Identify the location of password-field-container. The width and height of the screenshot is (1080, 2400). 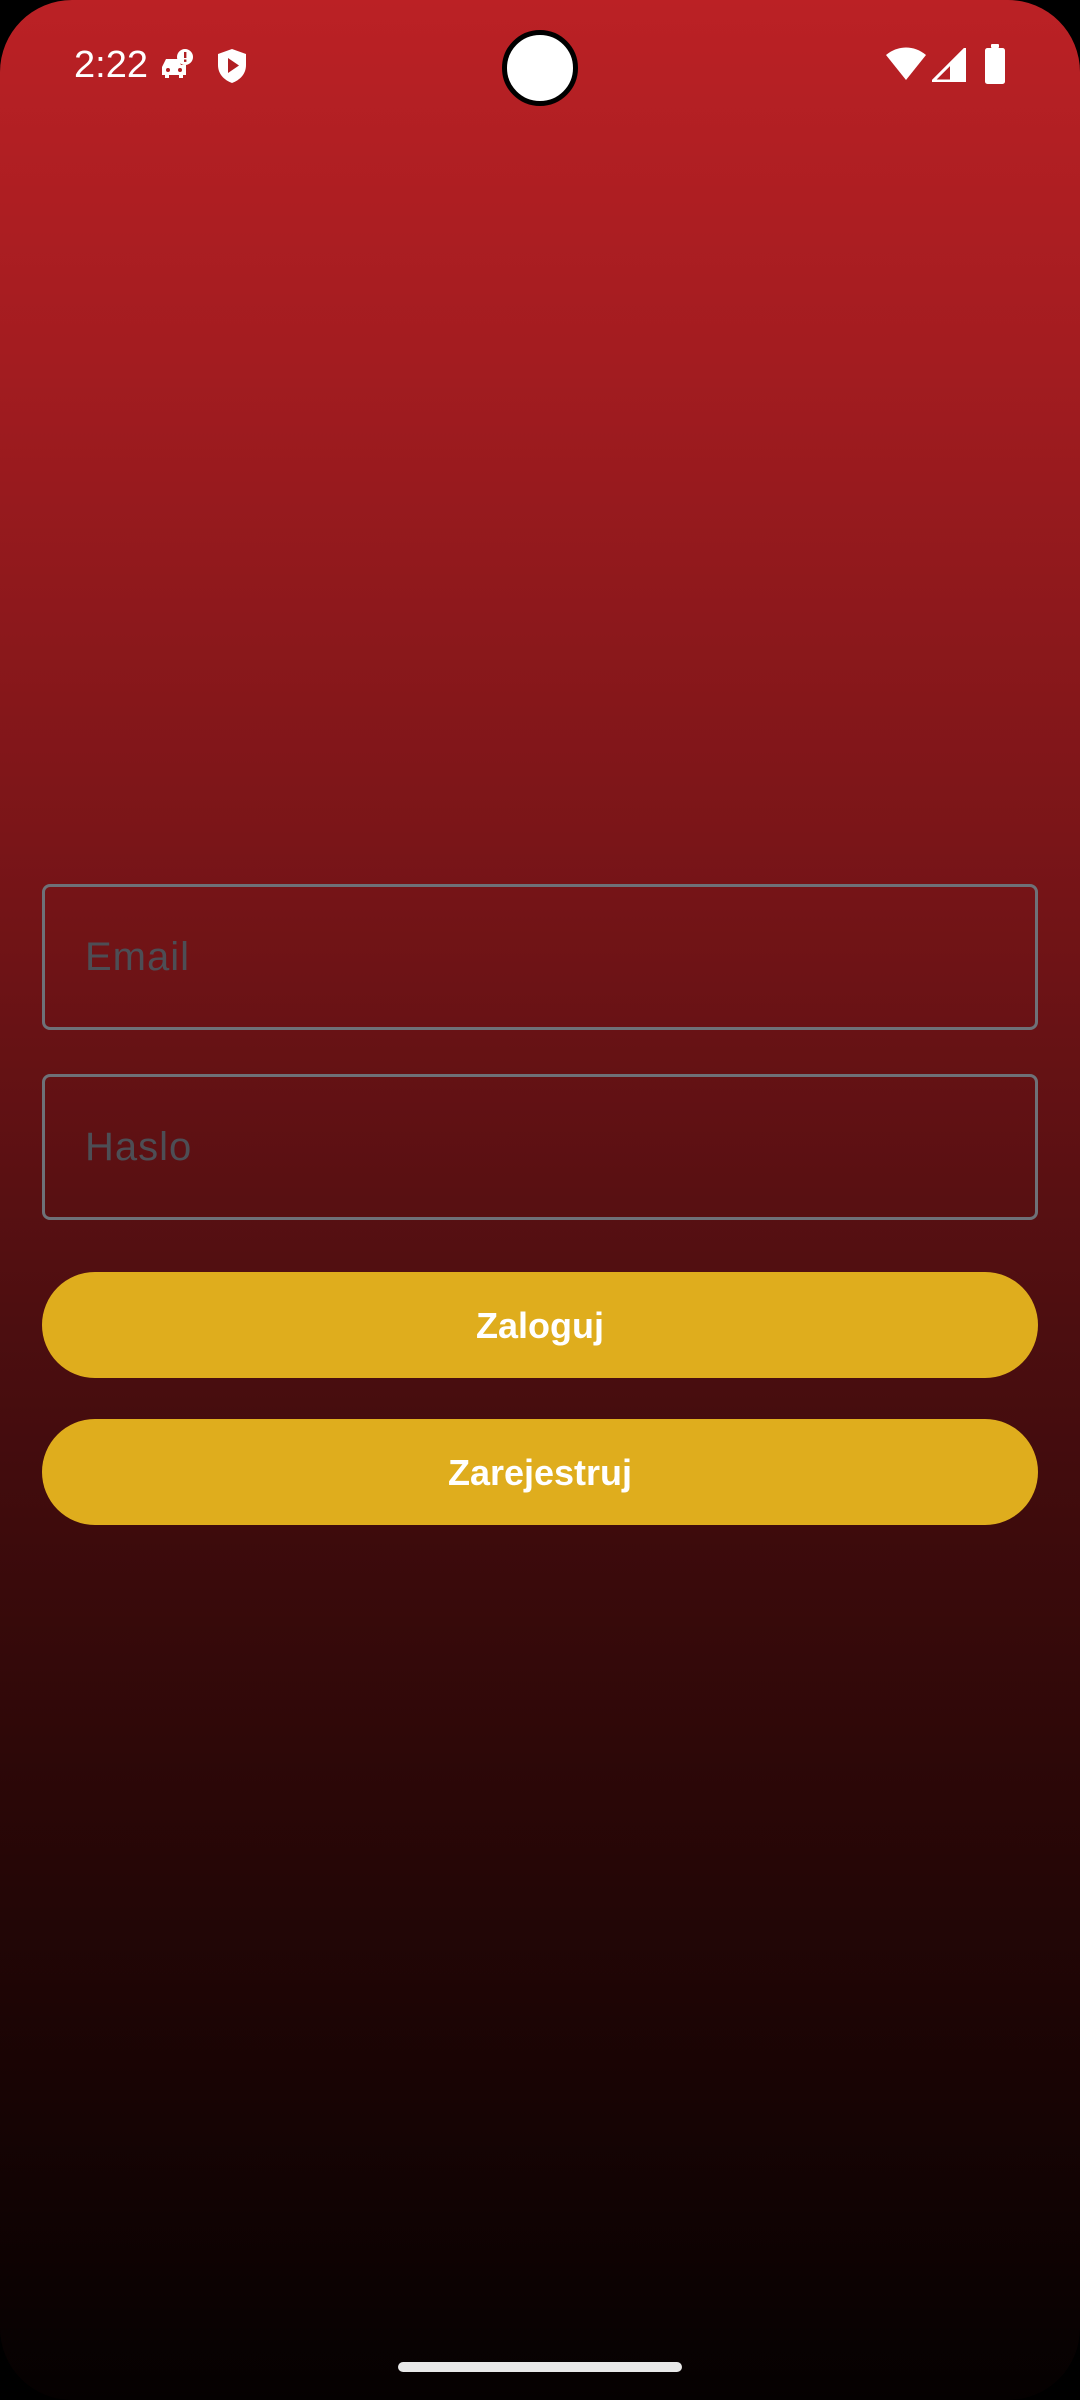
(540, 1147).